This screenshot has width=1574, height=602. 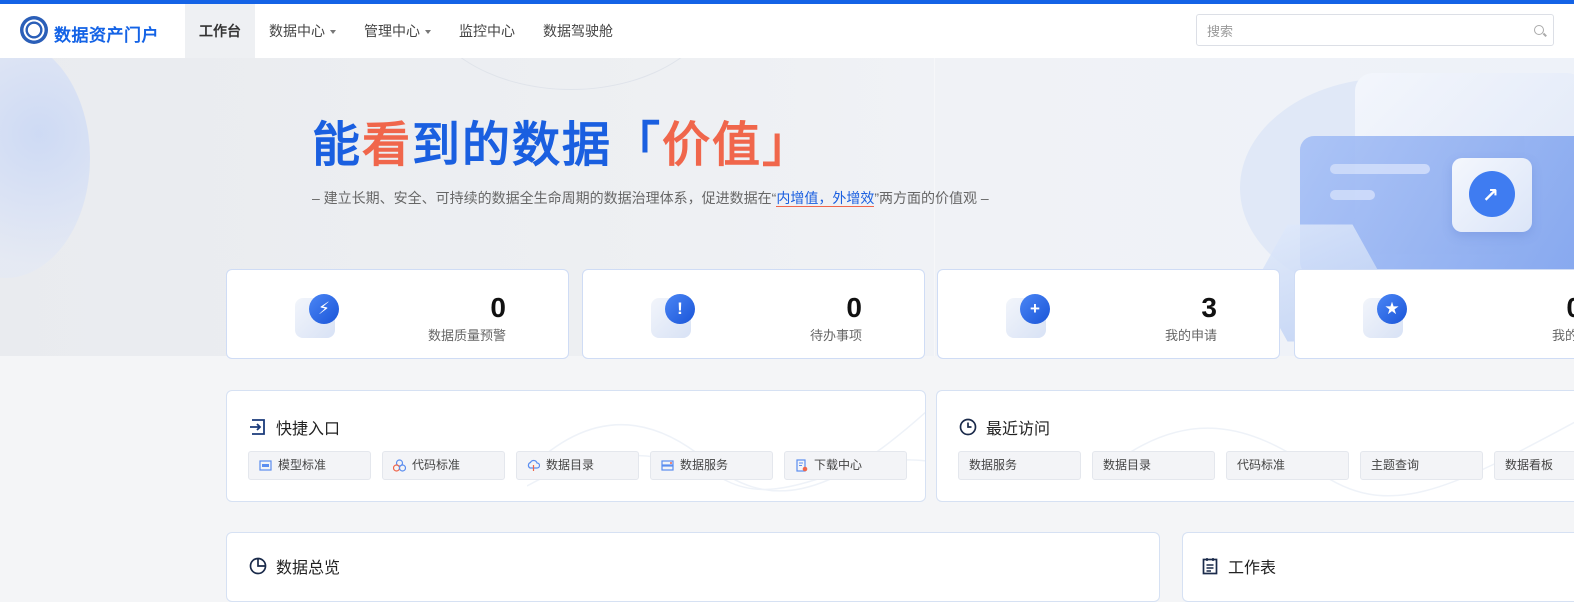 I want to click on quick-access-title: 快捷入口, so click(x=294, y=427).